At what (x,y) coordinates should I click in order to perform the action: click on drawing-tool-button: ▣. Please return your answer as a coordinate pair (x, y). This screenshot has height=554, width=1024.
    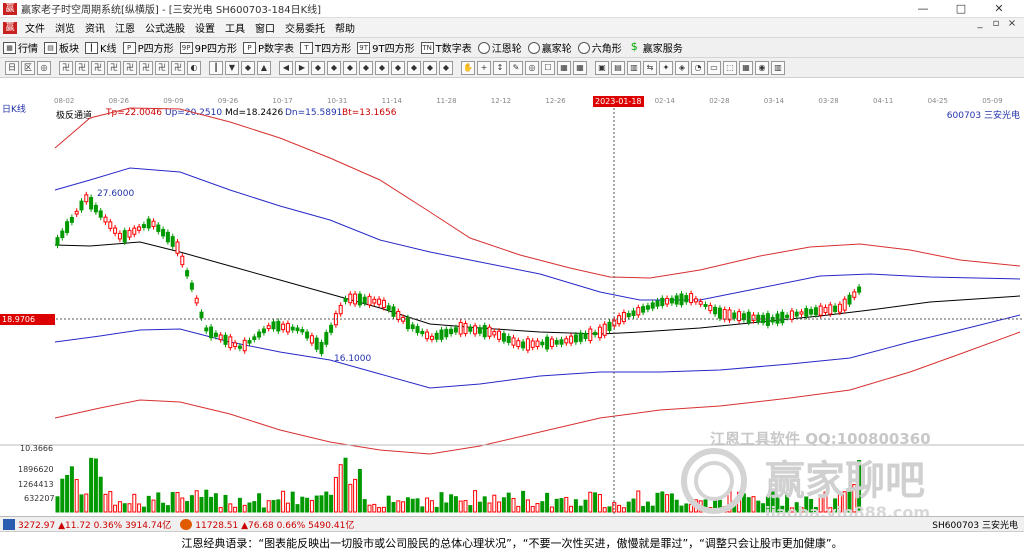
    Looking at the image, I should click on (602, 67).